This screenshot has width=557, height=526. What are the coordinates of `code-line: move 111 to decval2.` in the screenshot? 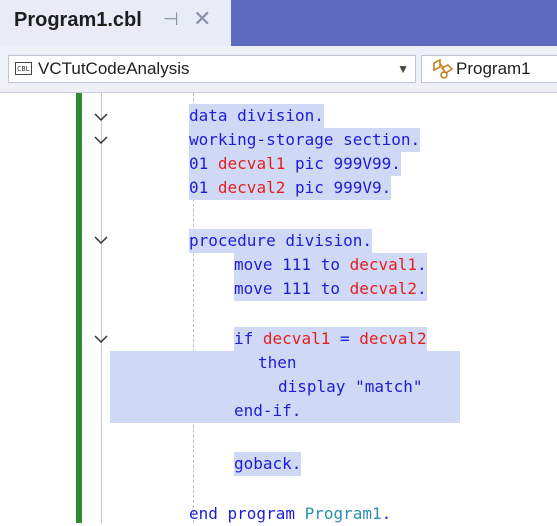 It's located at (330, 289).